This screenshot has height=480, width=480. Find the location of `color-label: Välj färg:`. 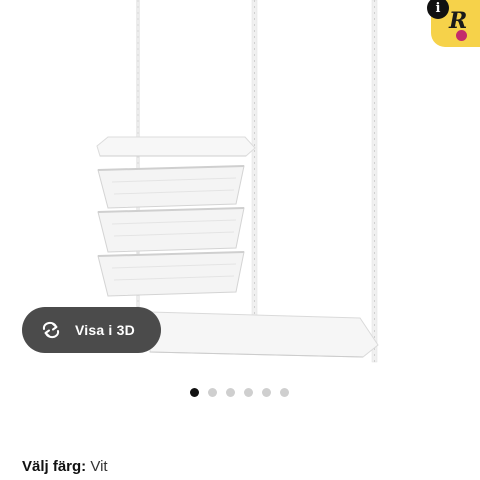

color-label: Välj färg: is located at coordinates (56, 466).